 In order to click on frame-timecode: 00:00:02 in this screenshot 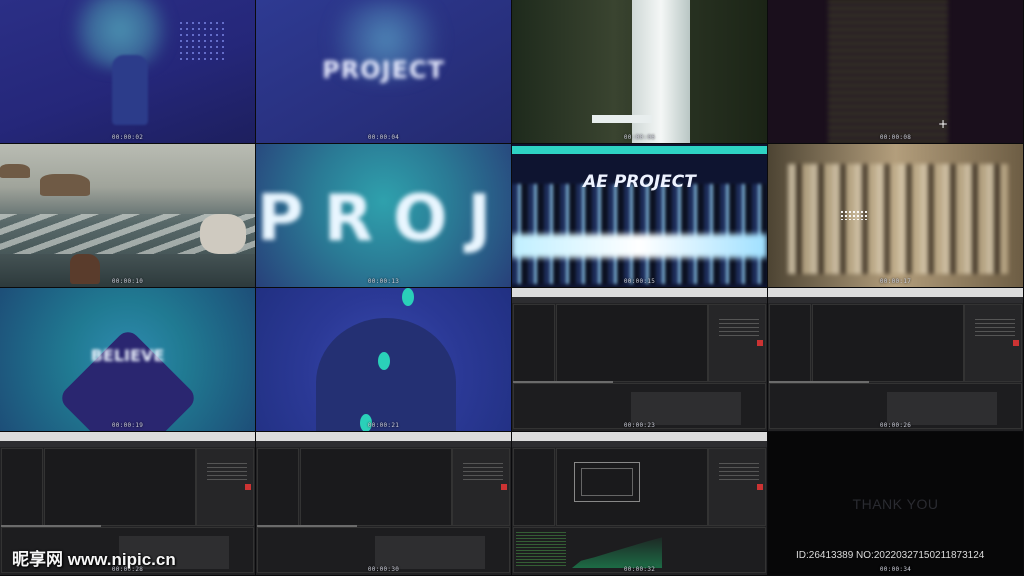, I will do `click(127, 137)`.